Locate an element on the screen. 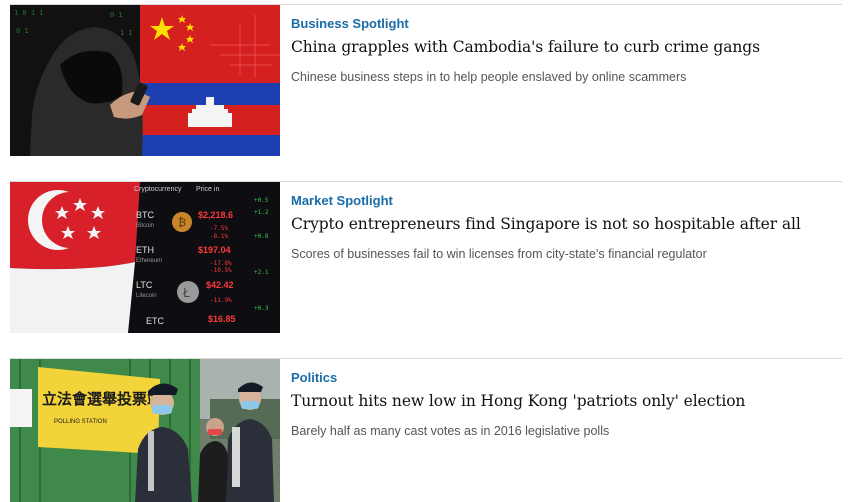 This screenshot has width=848, height=502. svg-text: +1.2 is located at coordinates (261, 212).